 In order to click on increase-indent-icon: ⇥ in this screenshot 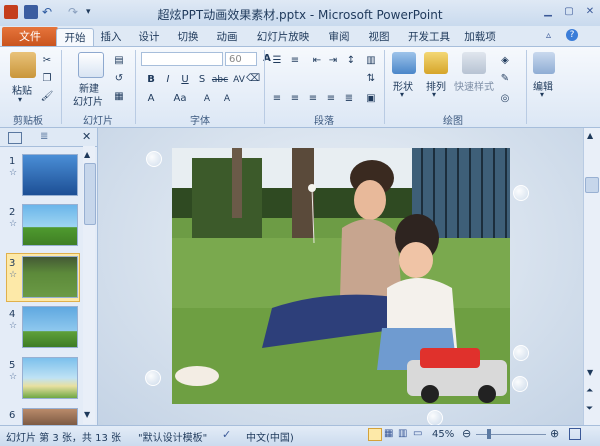, I will do `click(333, 61)`.